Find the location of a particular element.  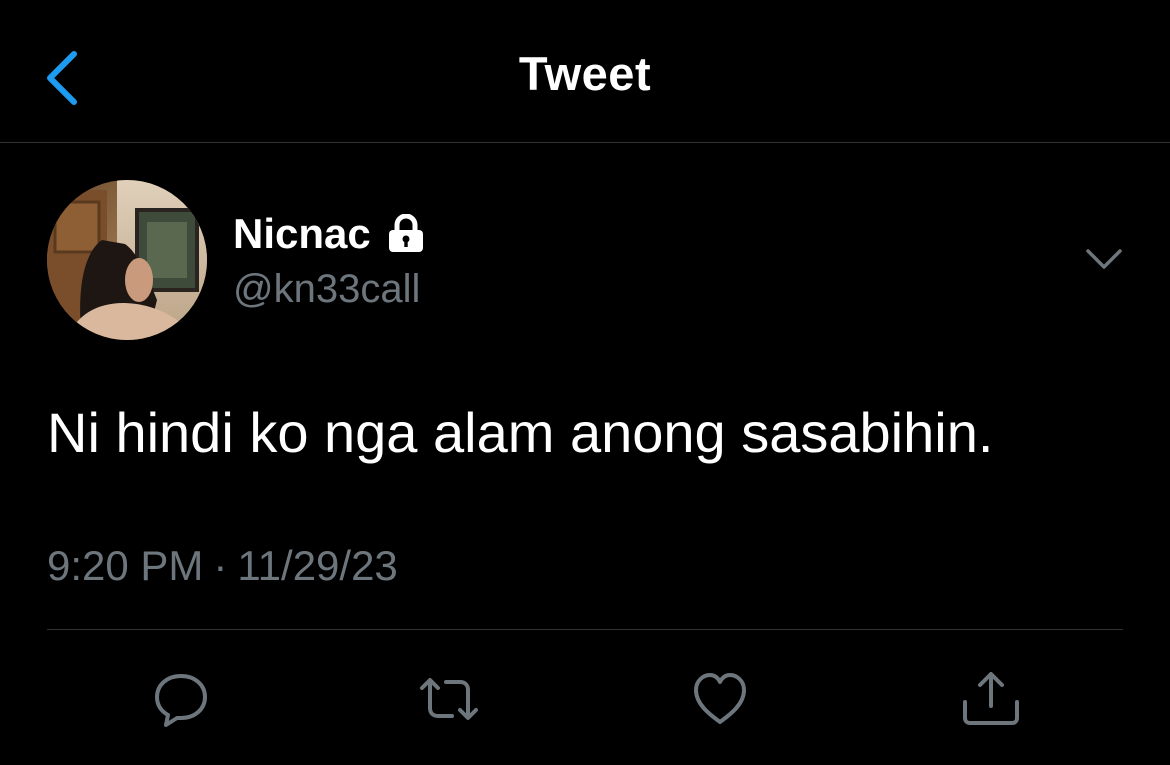

tweet-menu-button is located at coordinates (1104, 259).